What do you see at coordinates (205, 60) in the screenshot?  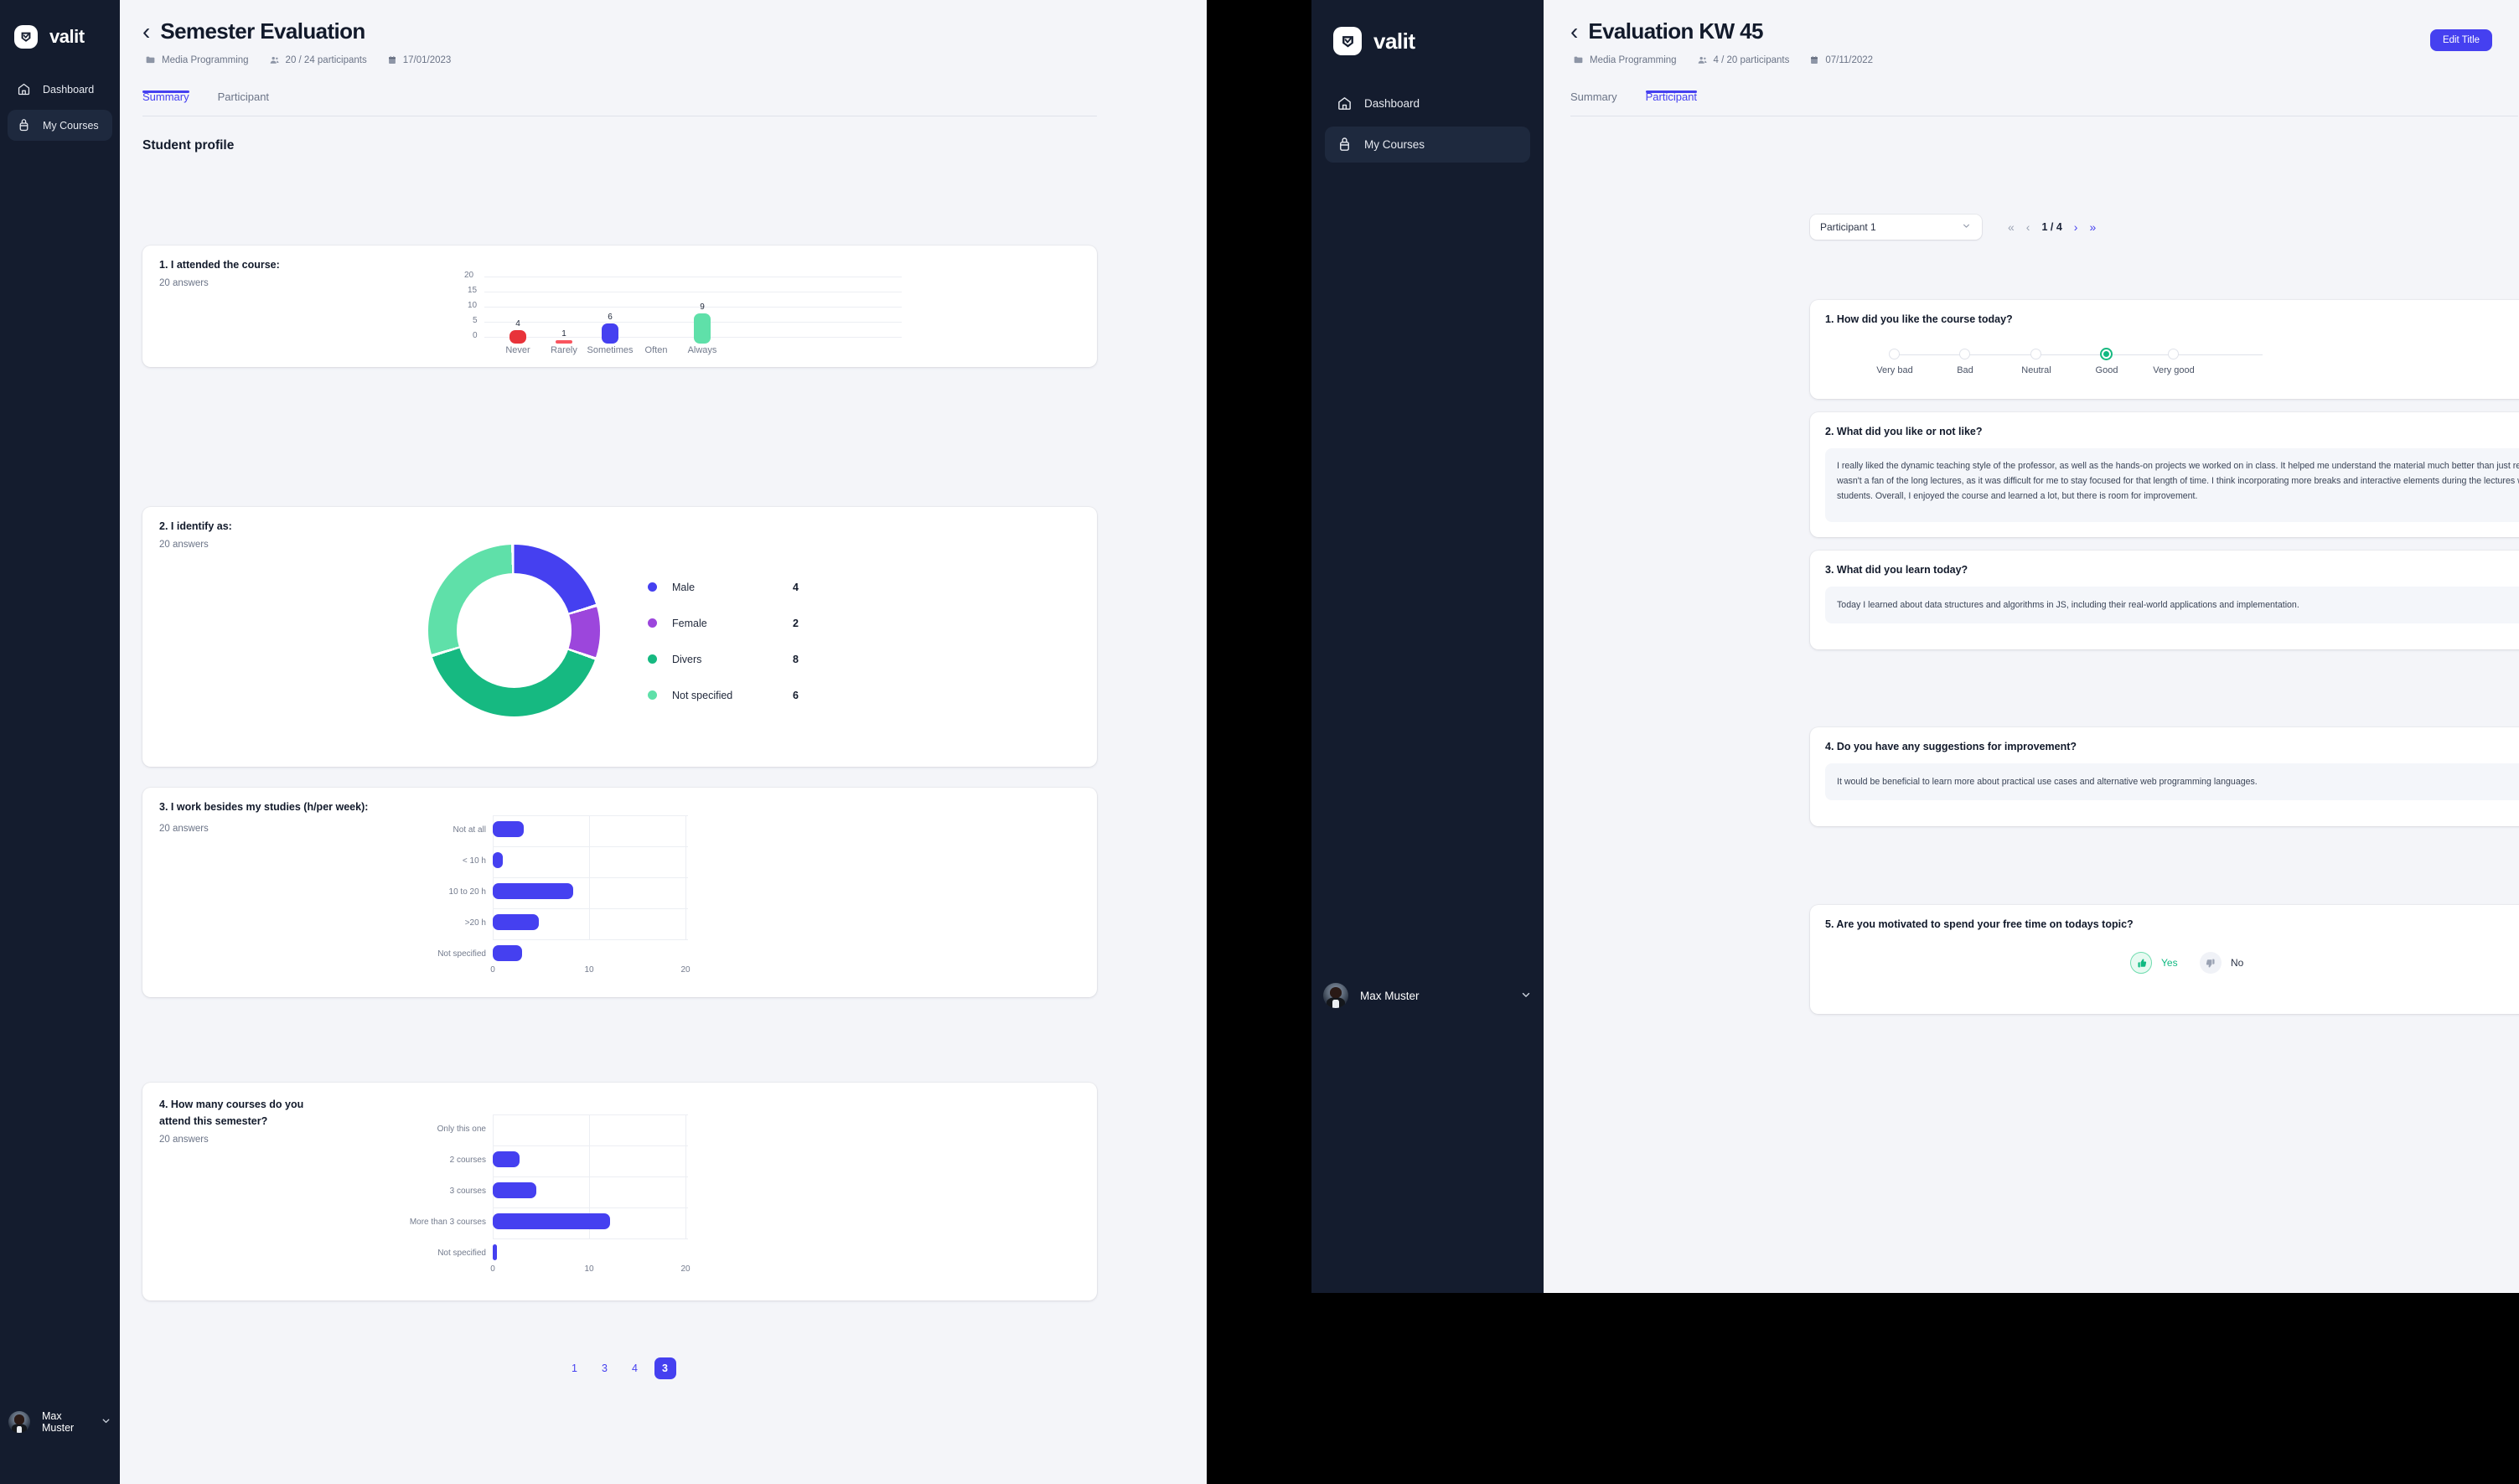 I see `meta-course-label: Media Programming` at bounding box center [205, 60].